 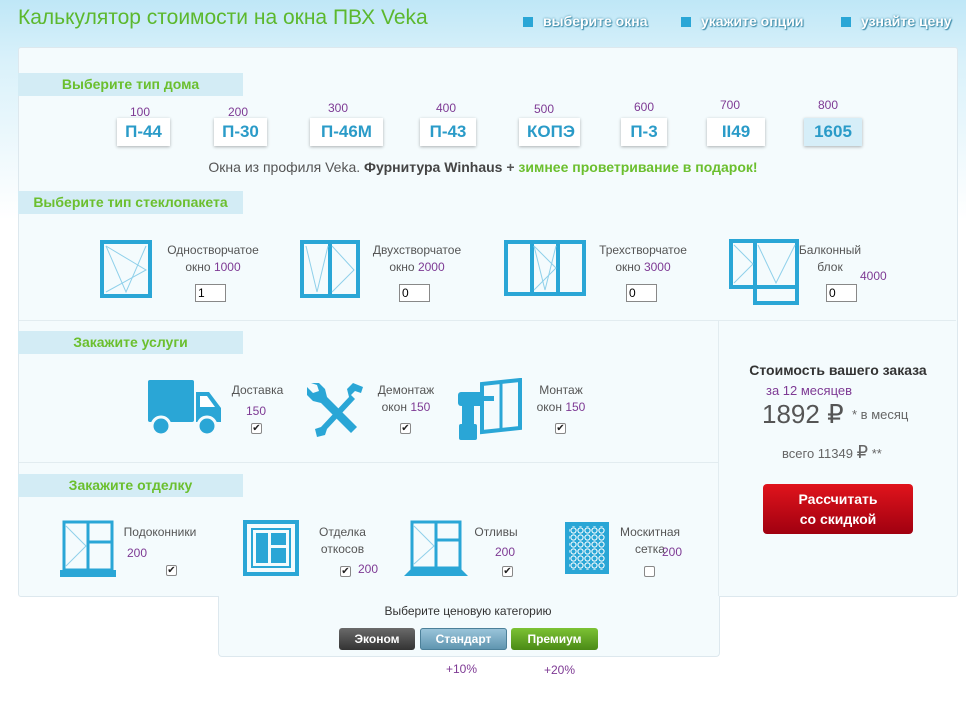 I want to click on house-price: 600, so click(x=644, y=107).